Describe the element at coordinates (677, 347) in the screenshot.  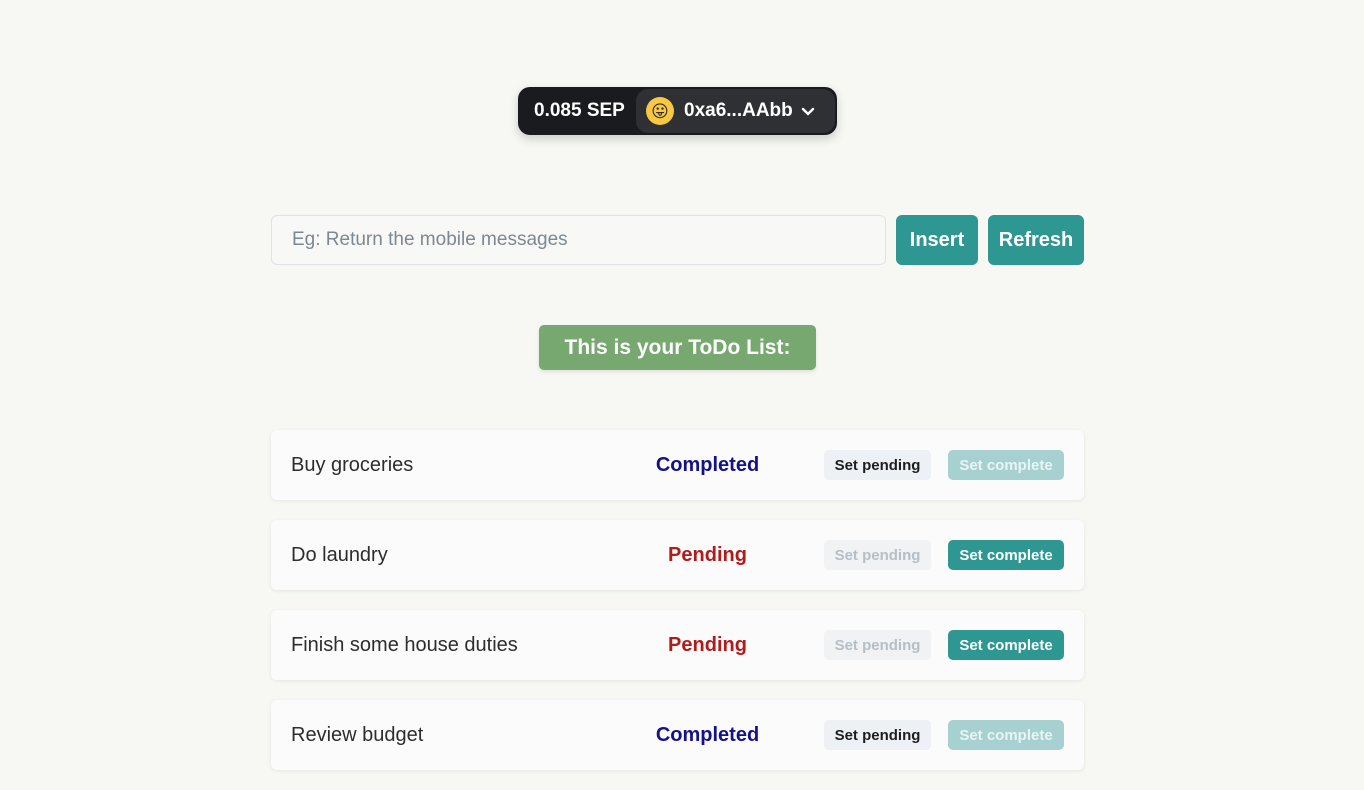
I see `todo-list-heading: This is your ToDo List:` at that location.